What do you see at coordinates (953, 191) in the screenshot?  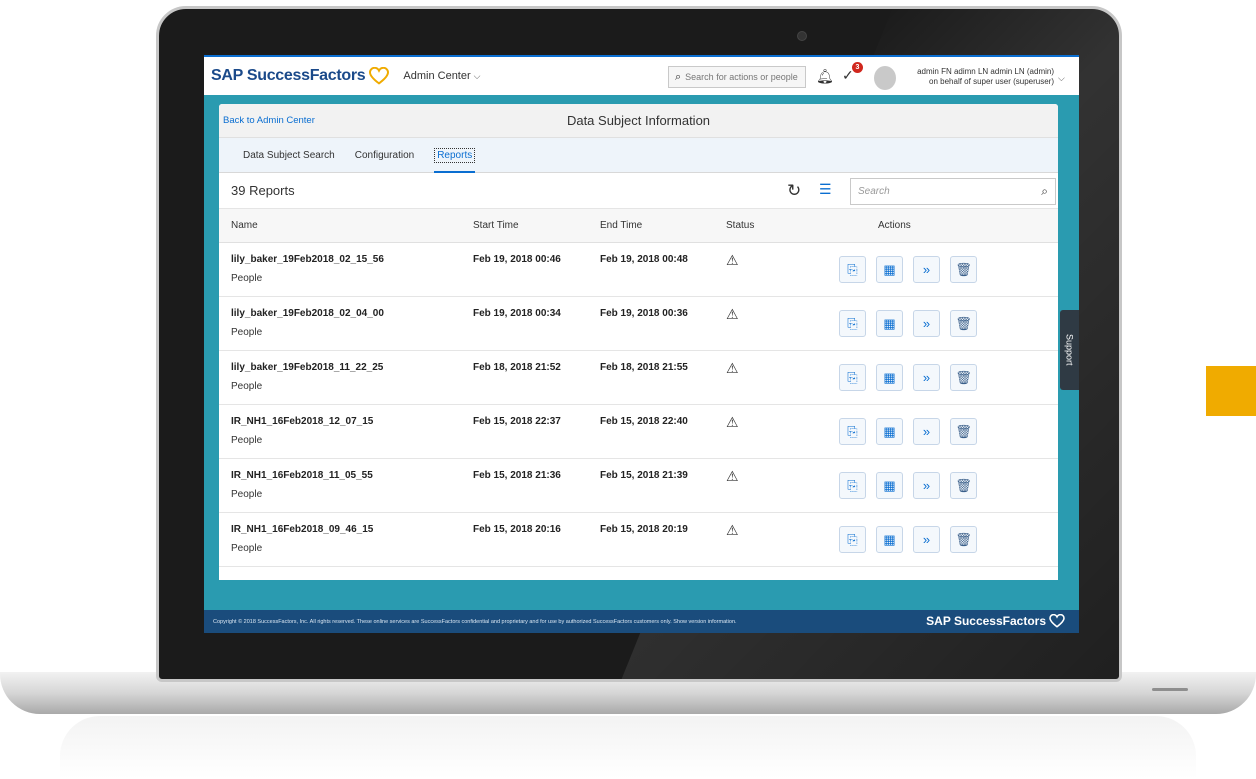 I see `table-search-input: Search ⌕` at bounding box center [953, 191].